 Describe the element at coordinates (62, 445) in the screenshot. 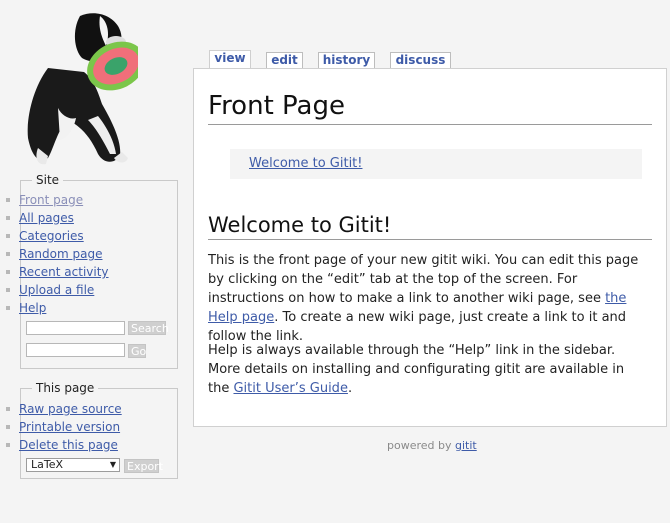

I see `sidebar-link-delete-page: Delete this page` at that location.